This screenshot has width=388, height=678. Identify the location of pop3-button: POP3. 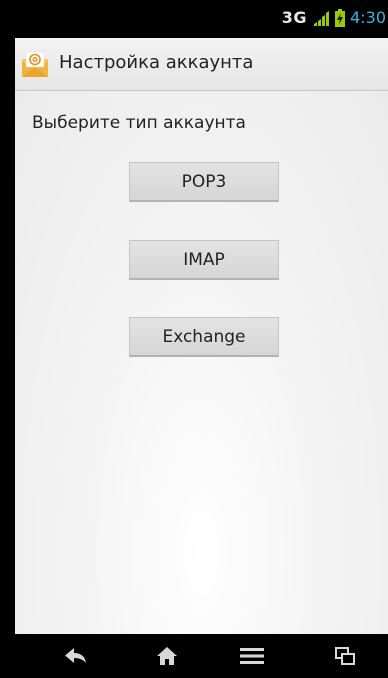
(204, 182).